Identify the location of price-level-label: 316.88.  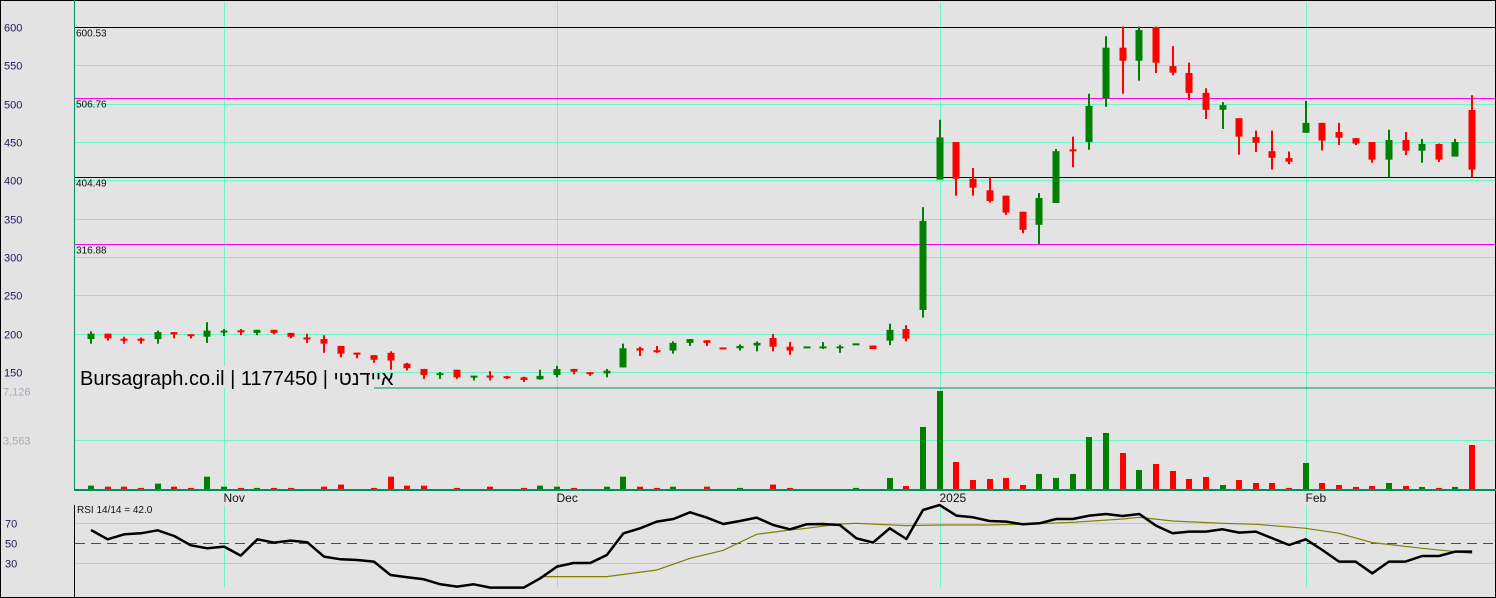
(91, 251).